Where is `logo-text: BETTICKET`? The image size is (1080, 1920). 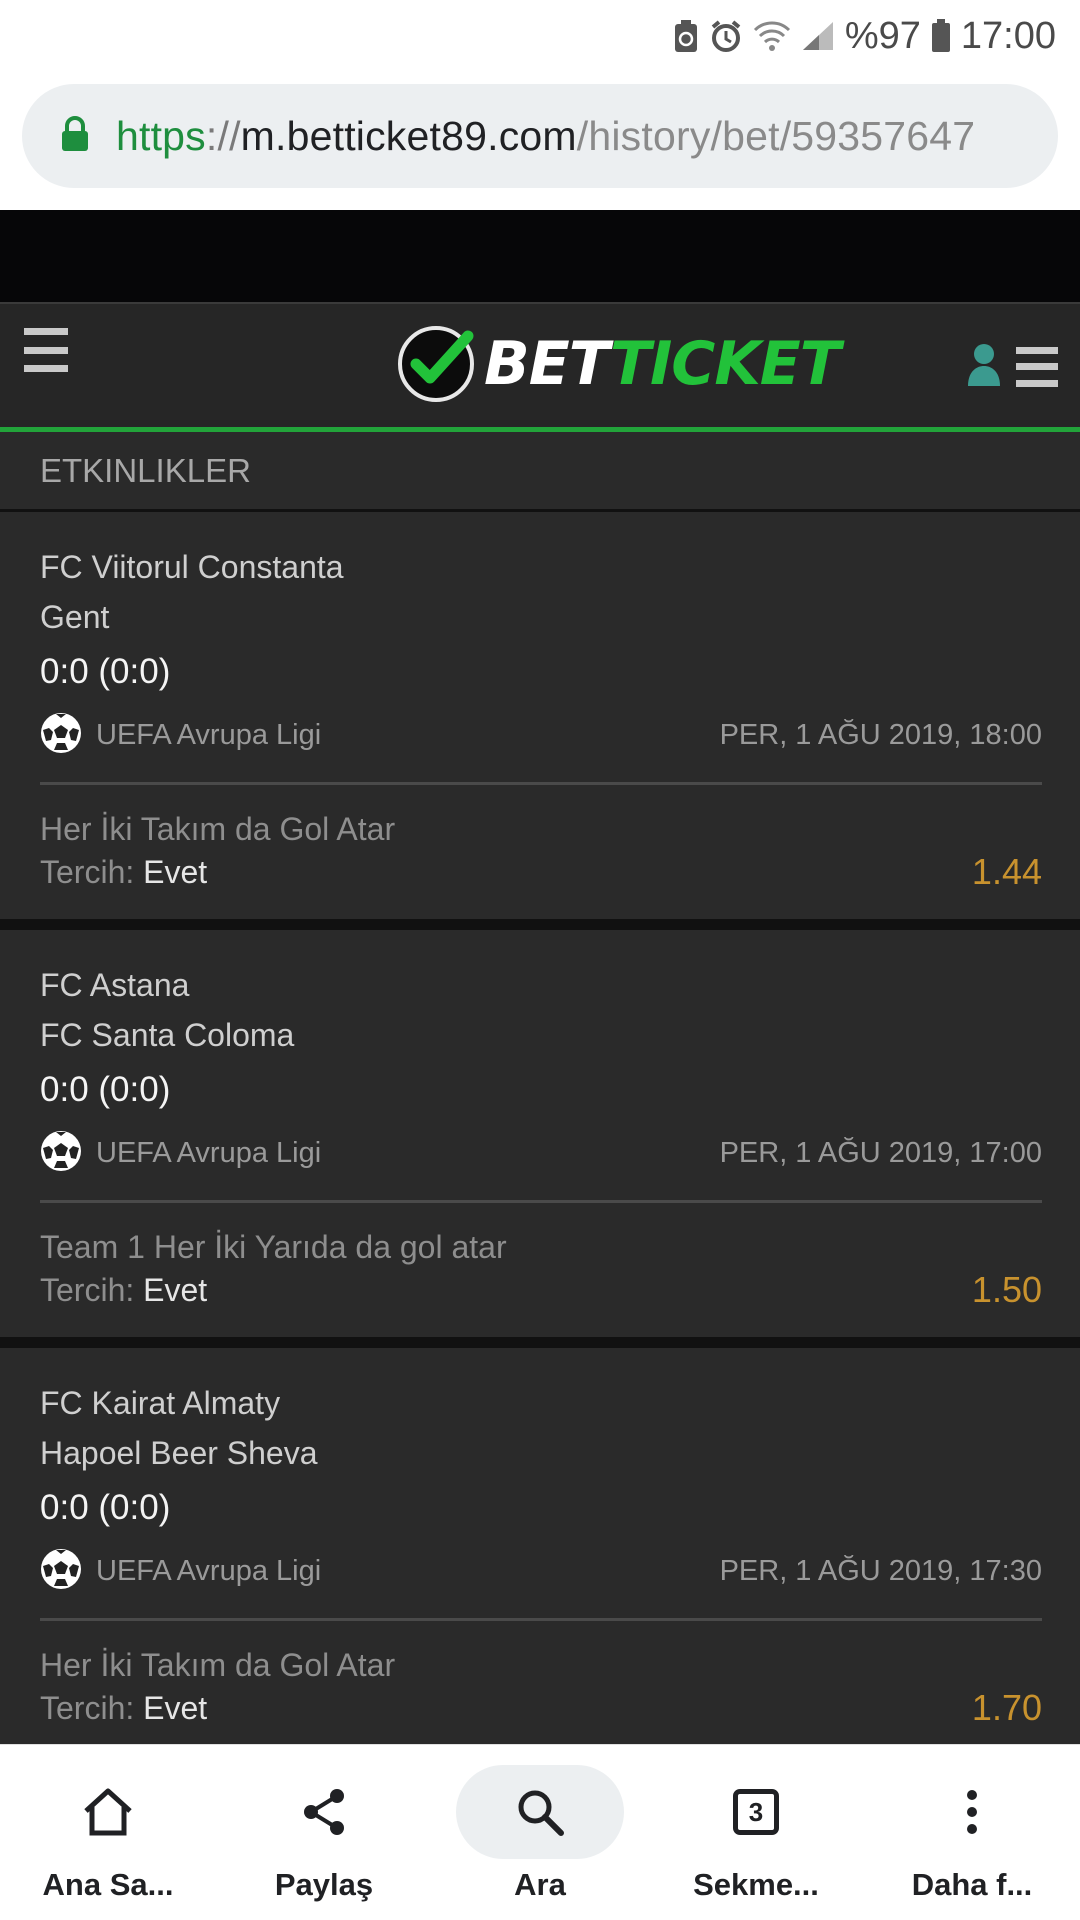 logo-text: BETTICKET is located at coordinates (662, 364).